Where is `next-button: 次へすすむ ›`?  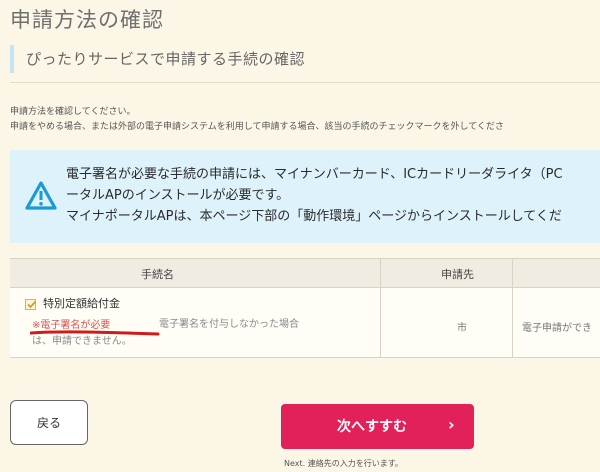 next-button: 次へすすむ › is located at coordinates (377, 426).